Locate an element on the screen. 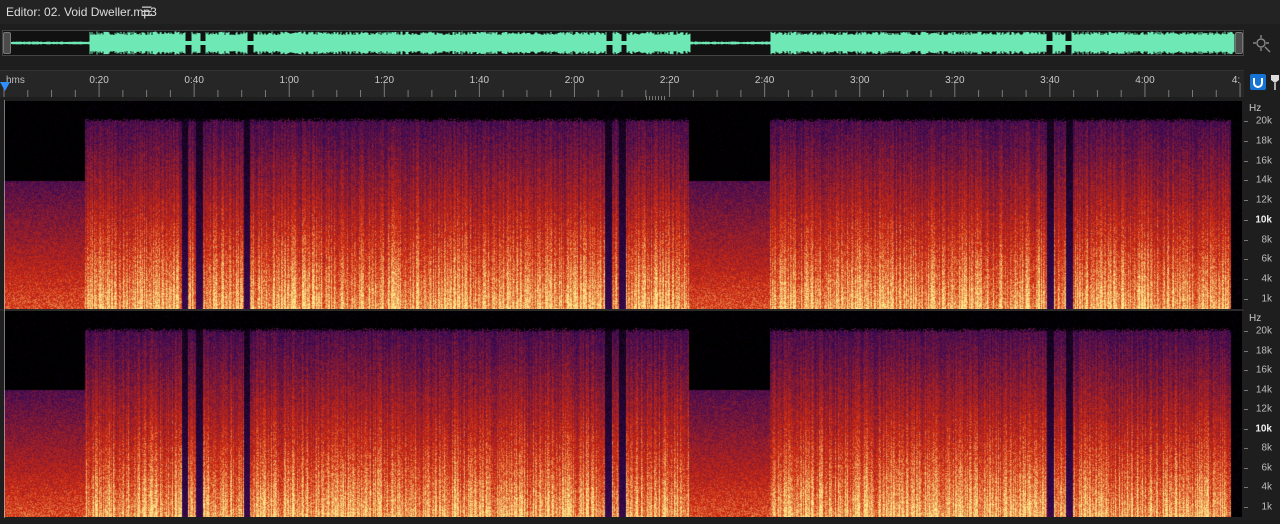 The height and width of the screenshot is (524, 1280). editor-title-bar: Editor: 02. Void Dweller.mp3 ☰ is located at coordinates (640, 12).